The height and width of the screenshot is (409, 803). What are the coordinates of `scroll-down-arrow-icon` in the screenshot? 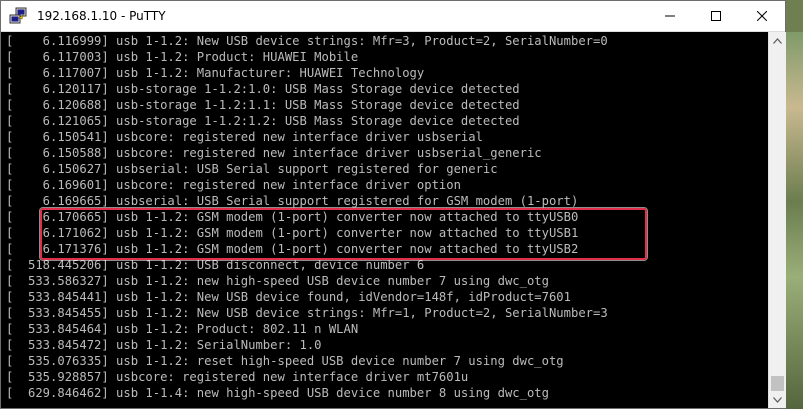 It's located at (777, 399).